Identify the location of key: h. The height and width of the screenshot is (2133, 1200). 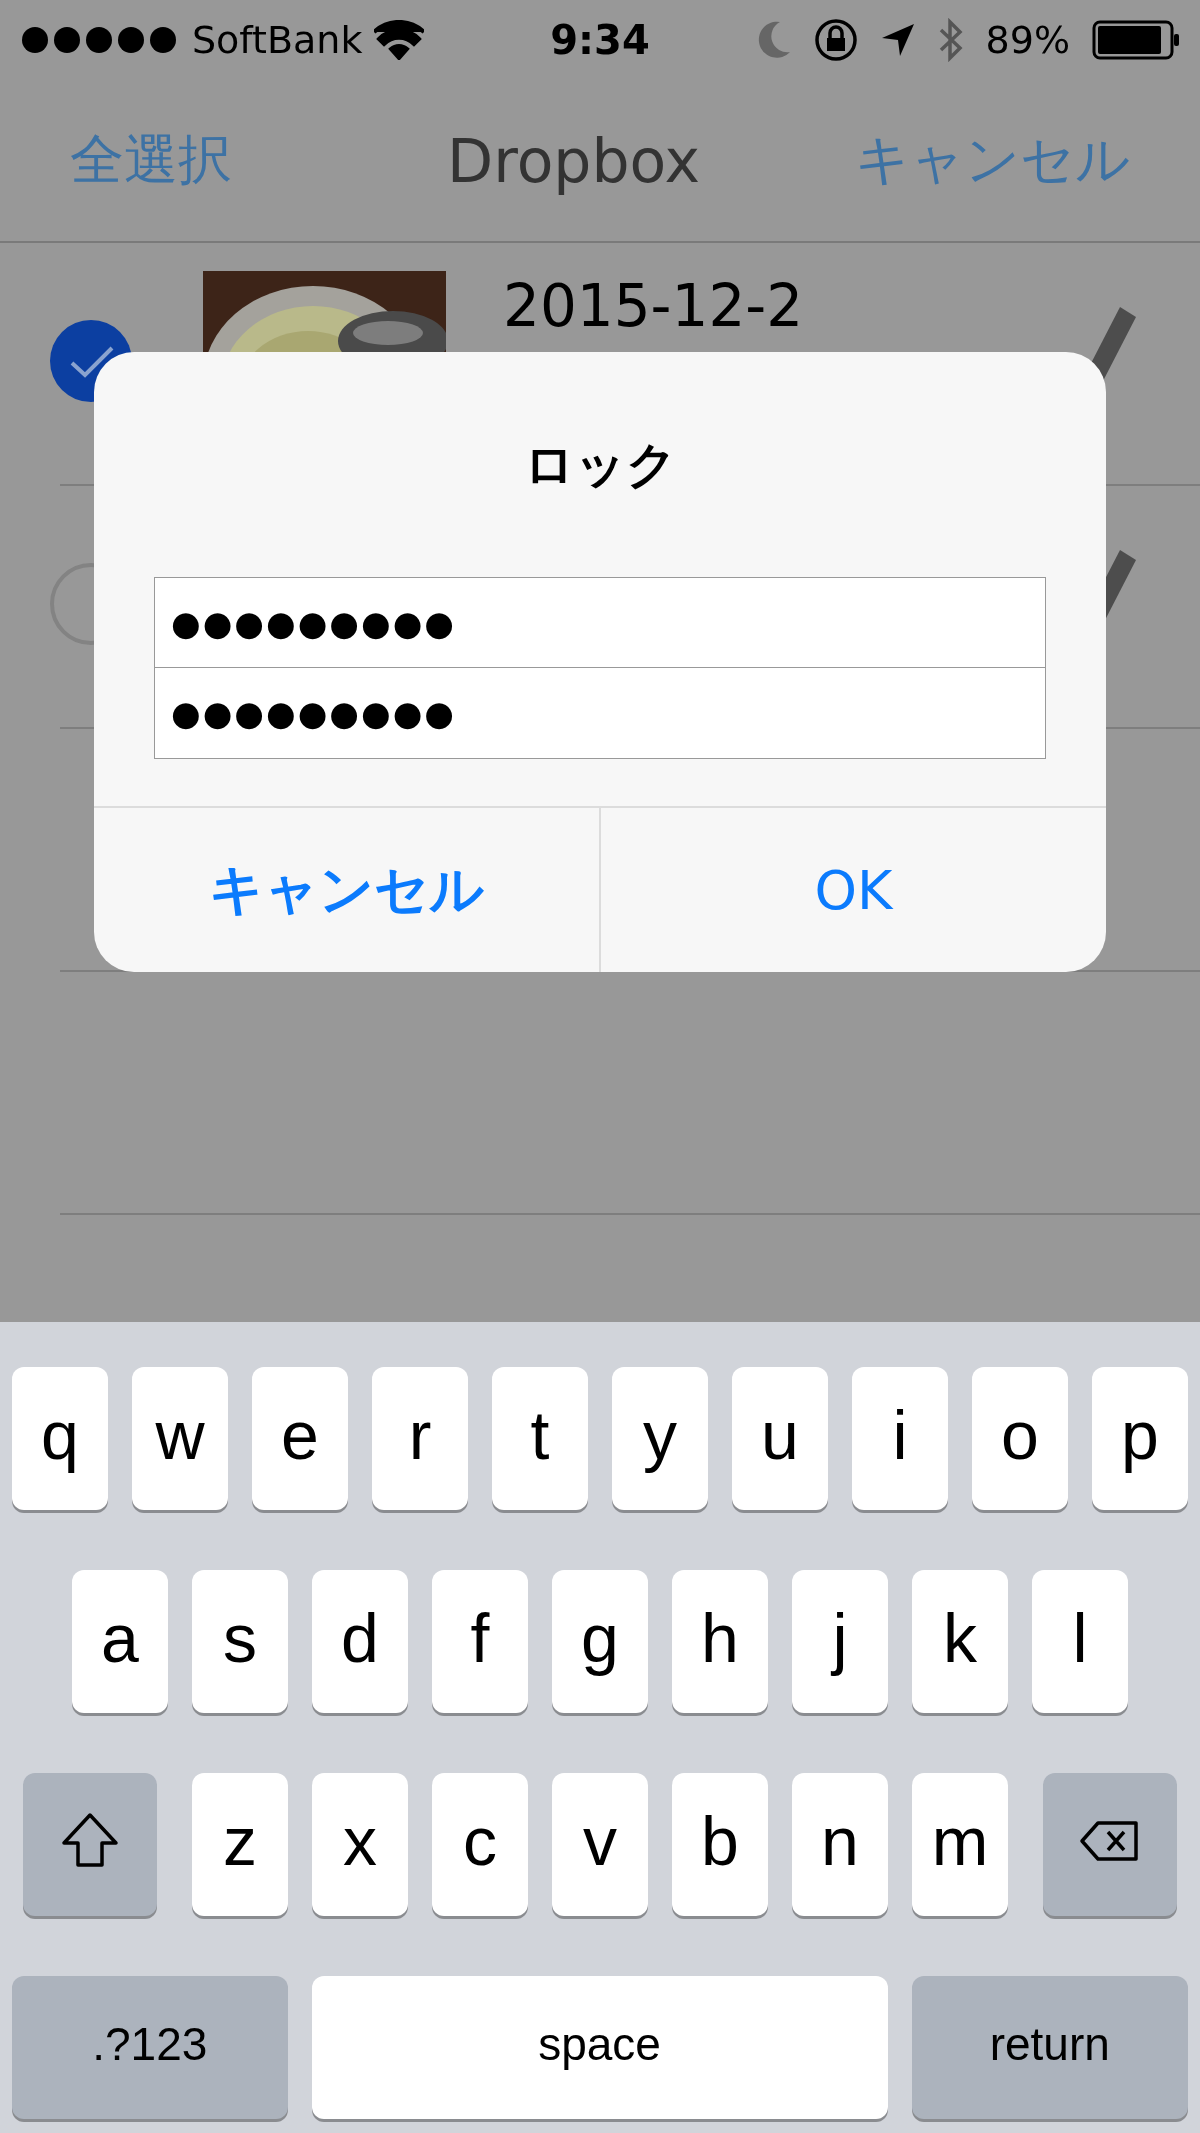
(720, 1641).